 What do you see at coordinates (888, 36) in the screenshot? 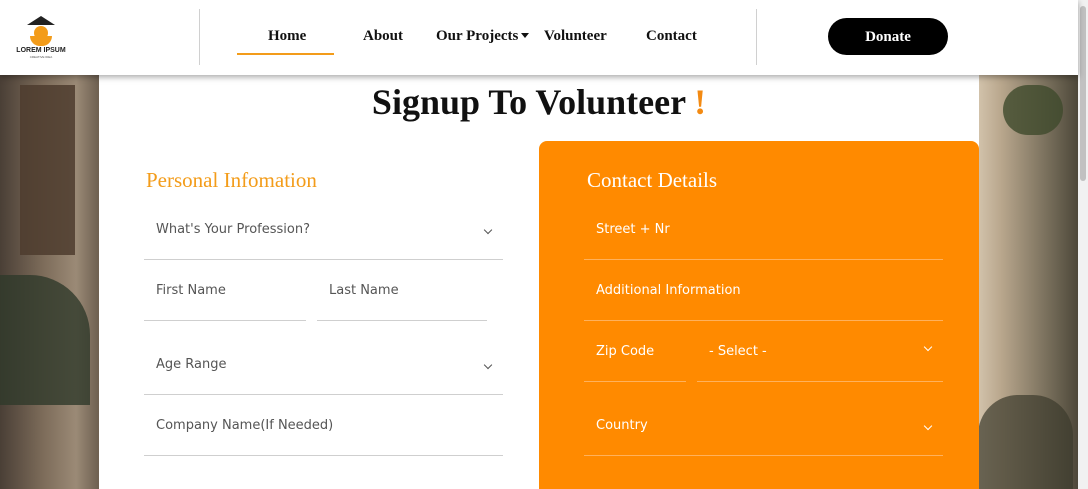
I see `donate-button: Donate` at bounding box center [888, 36].